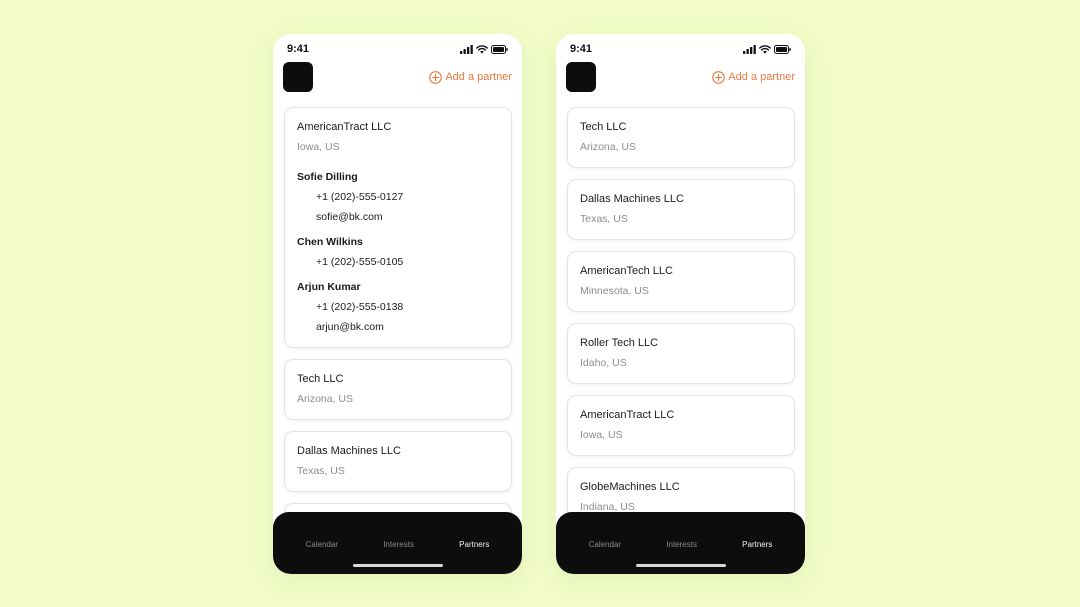 This screenshot has width=1080, height=607. Describe the element at coordinates (681, 281) in the screenshot. I see `partner-card: AmericanTech LLC Minnesota, US` at that location.